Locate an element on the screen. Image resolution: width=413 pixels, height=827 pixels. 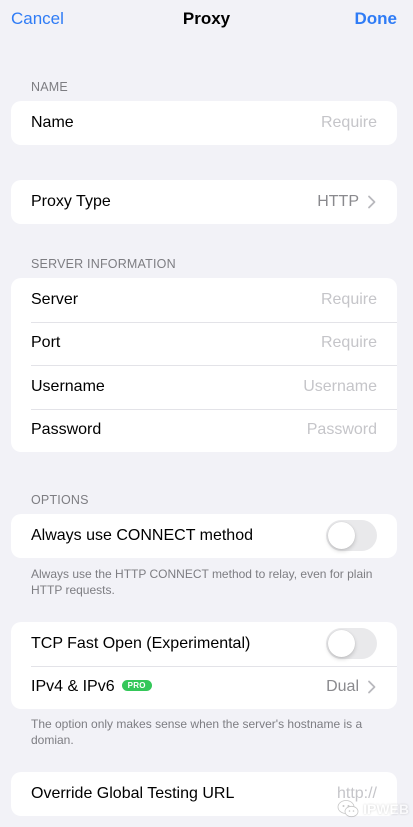
tcp-fast-open-label: TCP Fast Open (Experimental) is located at coordinates (141, 643).